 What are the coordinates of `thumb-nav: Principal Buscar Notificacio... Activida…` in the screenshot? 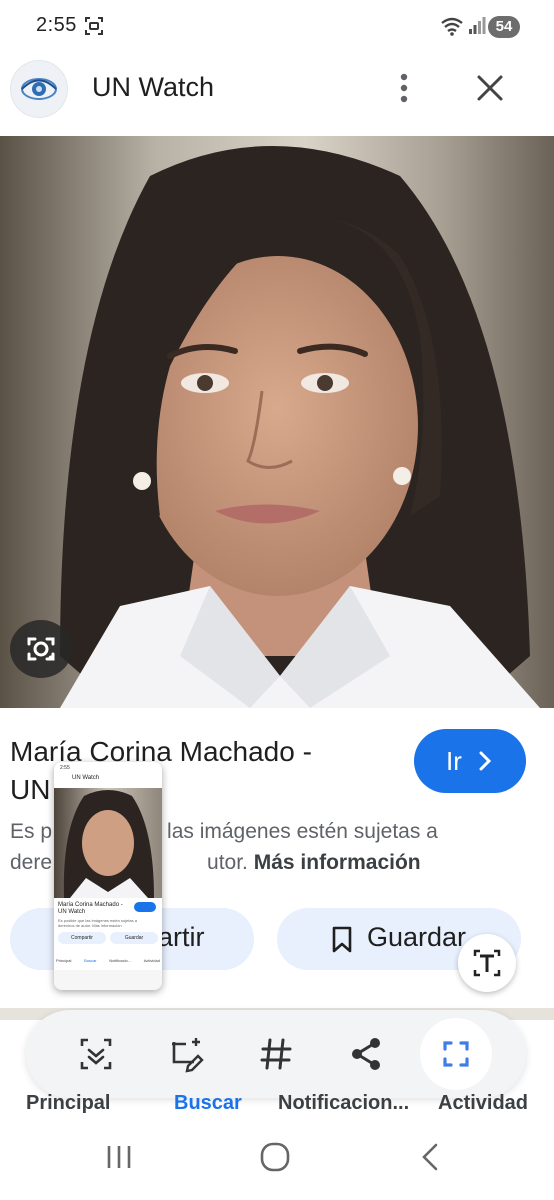 It's located at (108, 960).